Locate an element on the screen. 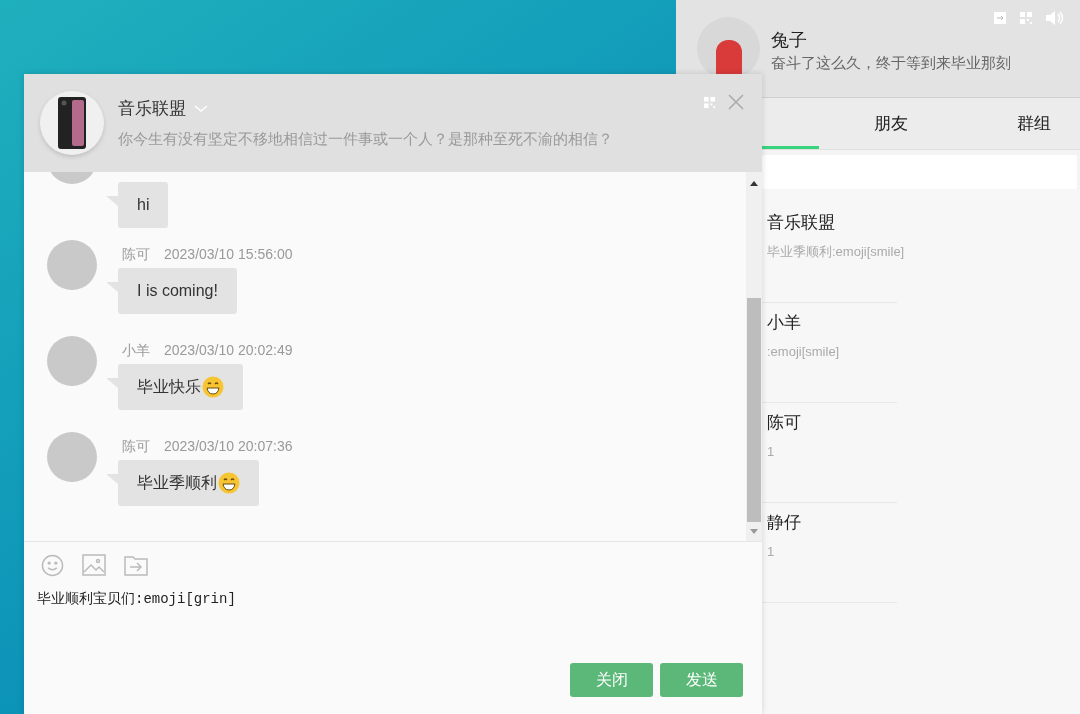 This screenshot has width=1080, height=714. user-signature: 奋斗了这么久，终于等到来毕业那刻 is located at coordinates (891, 62).